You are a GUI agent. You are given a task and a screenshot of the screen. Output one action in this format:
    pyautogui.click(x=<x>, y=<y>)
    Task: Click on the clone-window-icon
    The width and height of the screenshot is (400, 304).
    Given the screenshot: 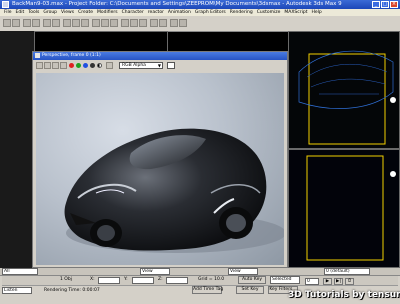 What is the action you would take?
    pyautogui.click(x=55, y=65)
    